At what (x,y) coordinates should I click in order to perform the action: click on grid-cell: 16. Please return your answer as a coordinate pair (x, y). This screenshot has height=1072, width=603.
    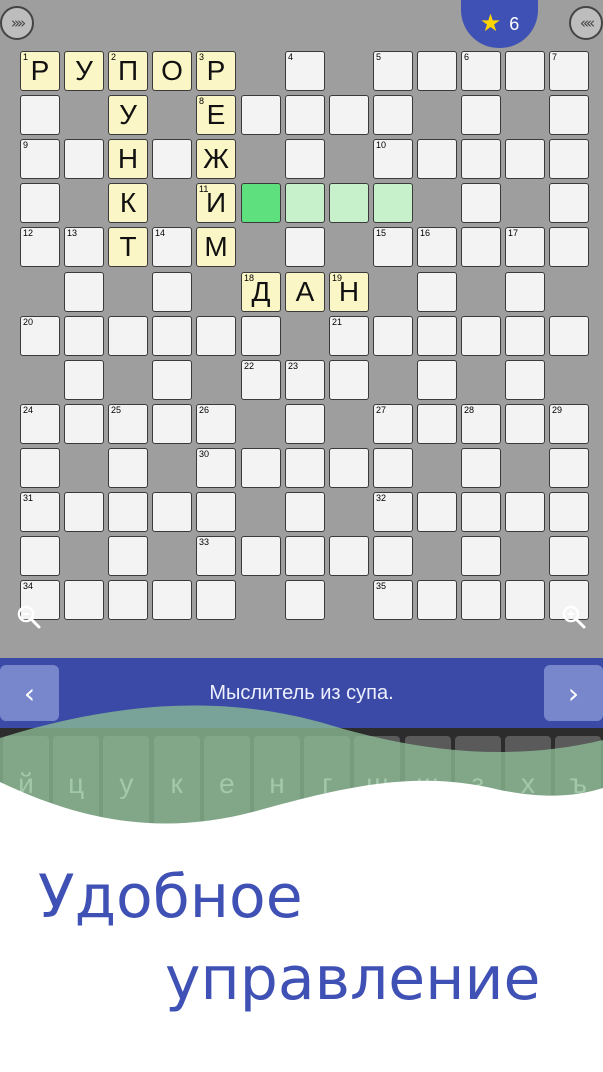
    Looking at the image, I should click on (437, 247).